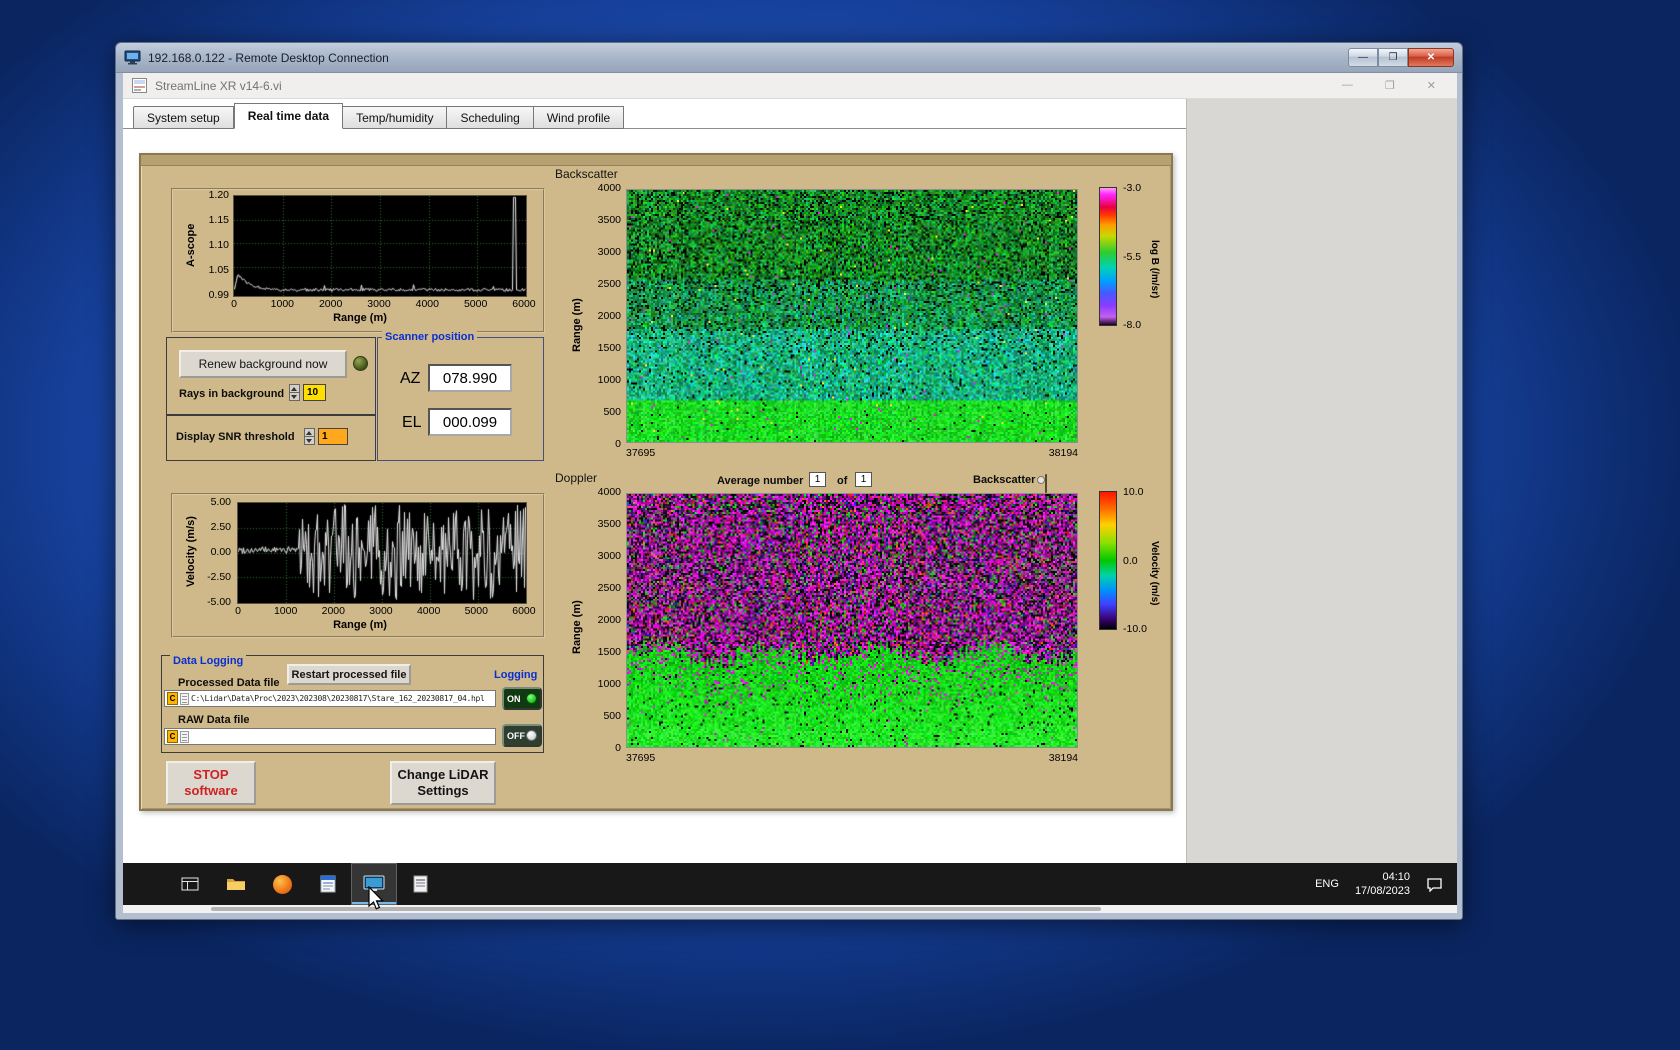 Image resolution: width=1680 pixels, height=1050 pixels. I want to click on tab-scheduling: Scheduling, so click(490, 117).